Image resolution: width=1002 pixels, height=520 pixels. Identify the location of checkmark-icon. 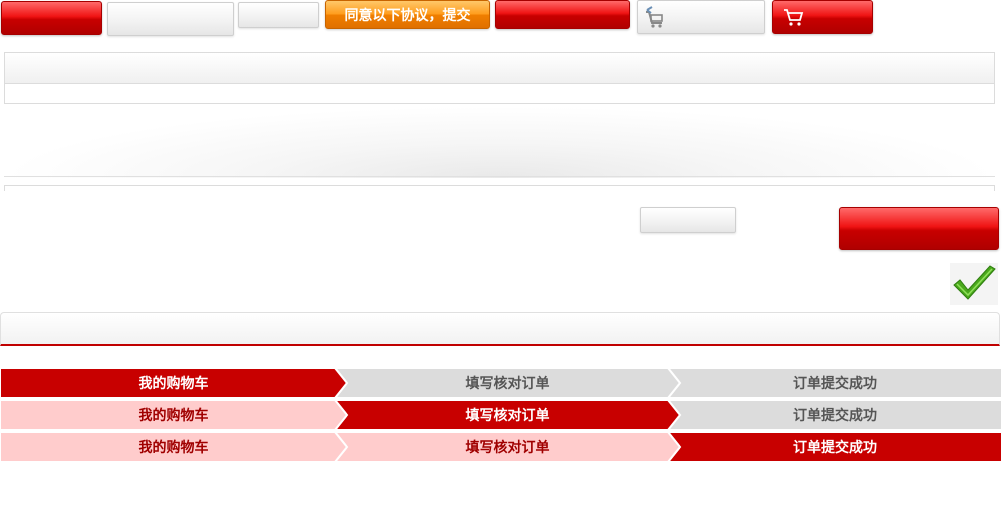
(974, 284).